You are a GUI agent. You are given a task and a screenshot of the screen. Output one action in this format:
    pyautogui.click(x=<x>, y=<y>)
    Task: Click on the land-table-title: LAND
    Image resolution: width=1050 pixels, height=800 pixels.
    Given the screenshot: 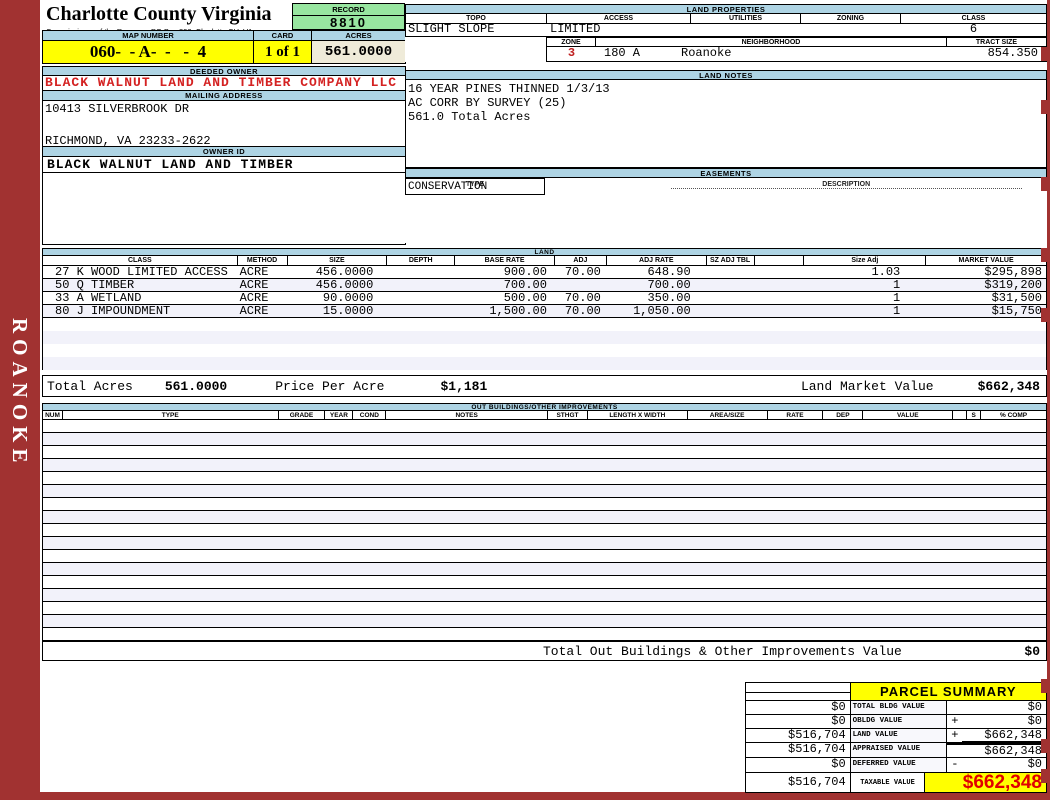 What is the action you would take?
    pyautogui.click(x=544, y=252)
    